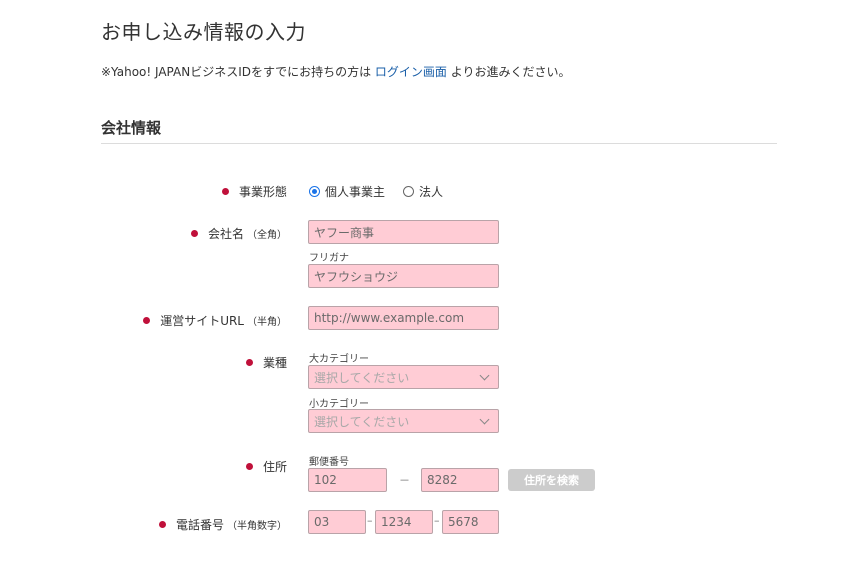 Image resolution: width=850 pixels, height=564 pixels. What do you see at coordinates (403, 318) in the screenshot?
I see `site-url-input: http://www.example.com` at bounding box center [403, 318].